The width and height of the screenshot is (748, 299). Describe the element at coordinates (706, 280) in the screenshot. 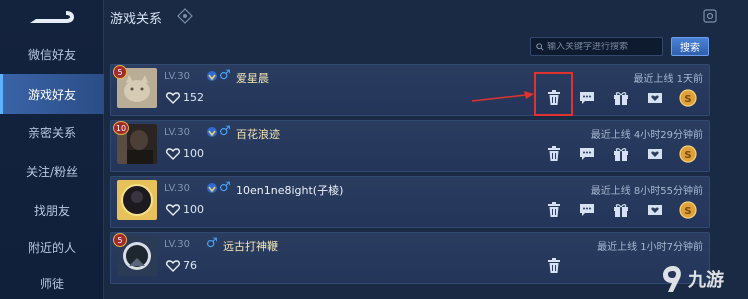

I see `watermark-text: 九游` at that location.